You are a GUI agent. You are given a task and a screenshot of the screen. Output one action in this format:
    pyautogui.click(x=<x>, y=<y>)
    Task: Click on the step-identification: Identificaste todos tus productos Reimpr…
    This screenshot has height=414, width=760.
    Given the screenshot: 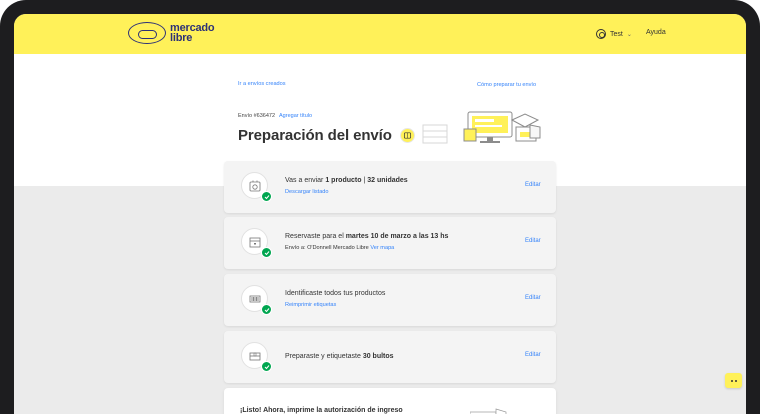 What is the action you would take?
    pyautogui.click(x=390, y=300)
    